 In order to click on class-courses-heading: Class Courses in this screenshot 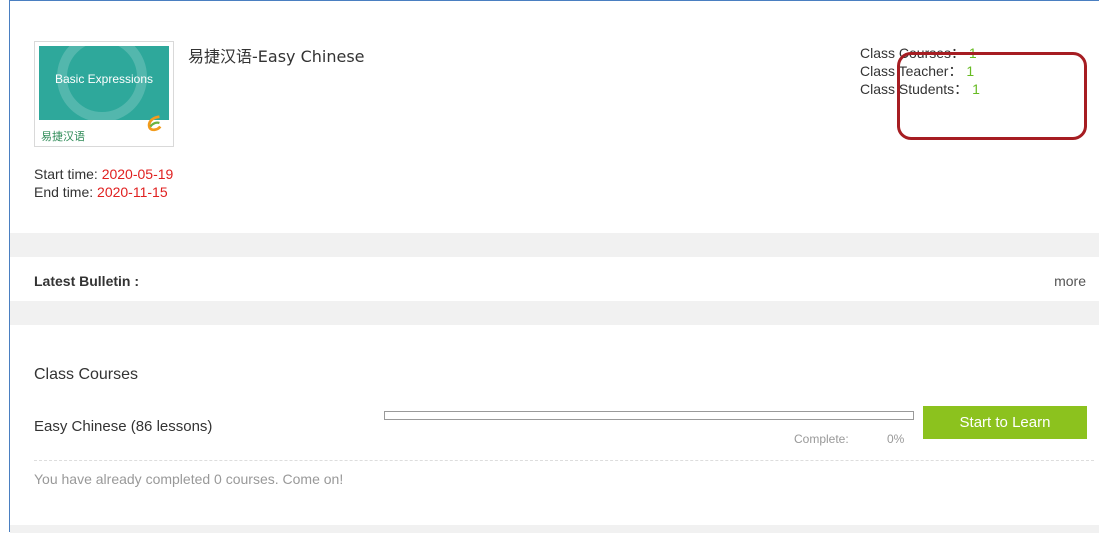, I will do `click(86, 374)`.